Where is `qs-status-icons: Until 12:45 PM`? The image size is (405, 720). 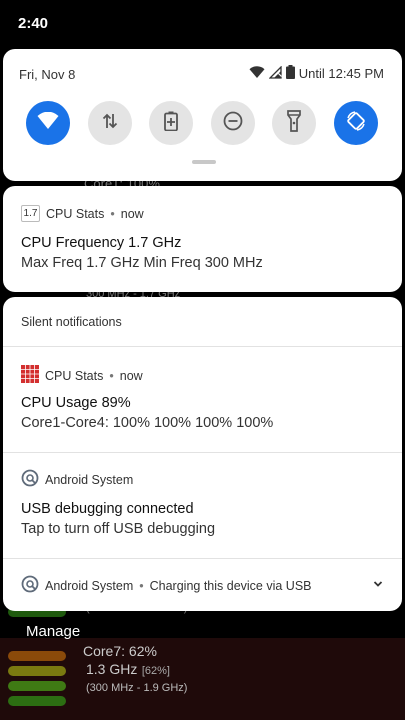 qs-status-icons: Until 12:45 PM is located at coordinates (316, 73).